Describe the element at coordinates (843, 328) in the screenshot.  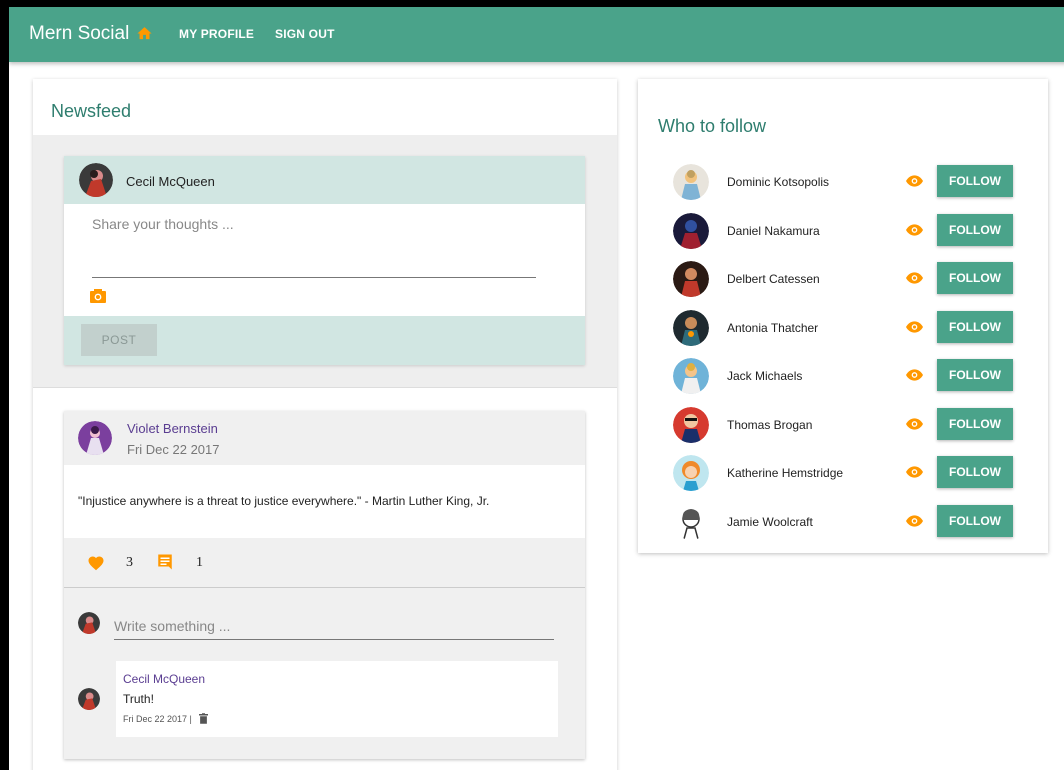
I see `list-item: Antonia Thatcher FOLLOW` at that location.